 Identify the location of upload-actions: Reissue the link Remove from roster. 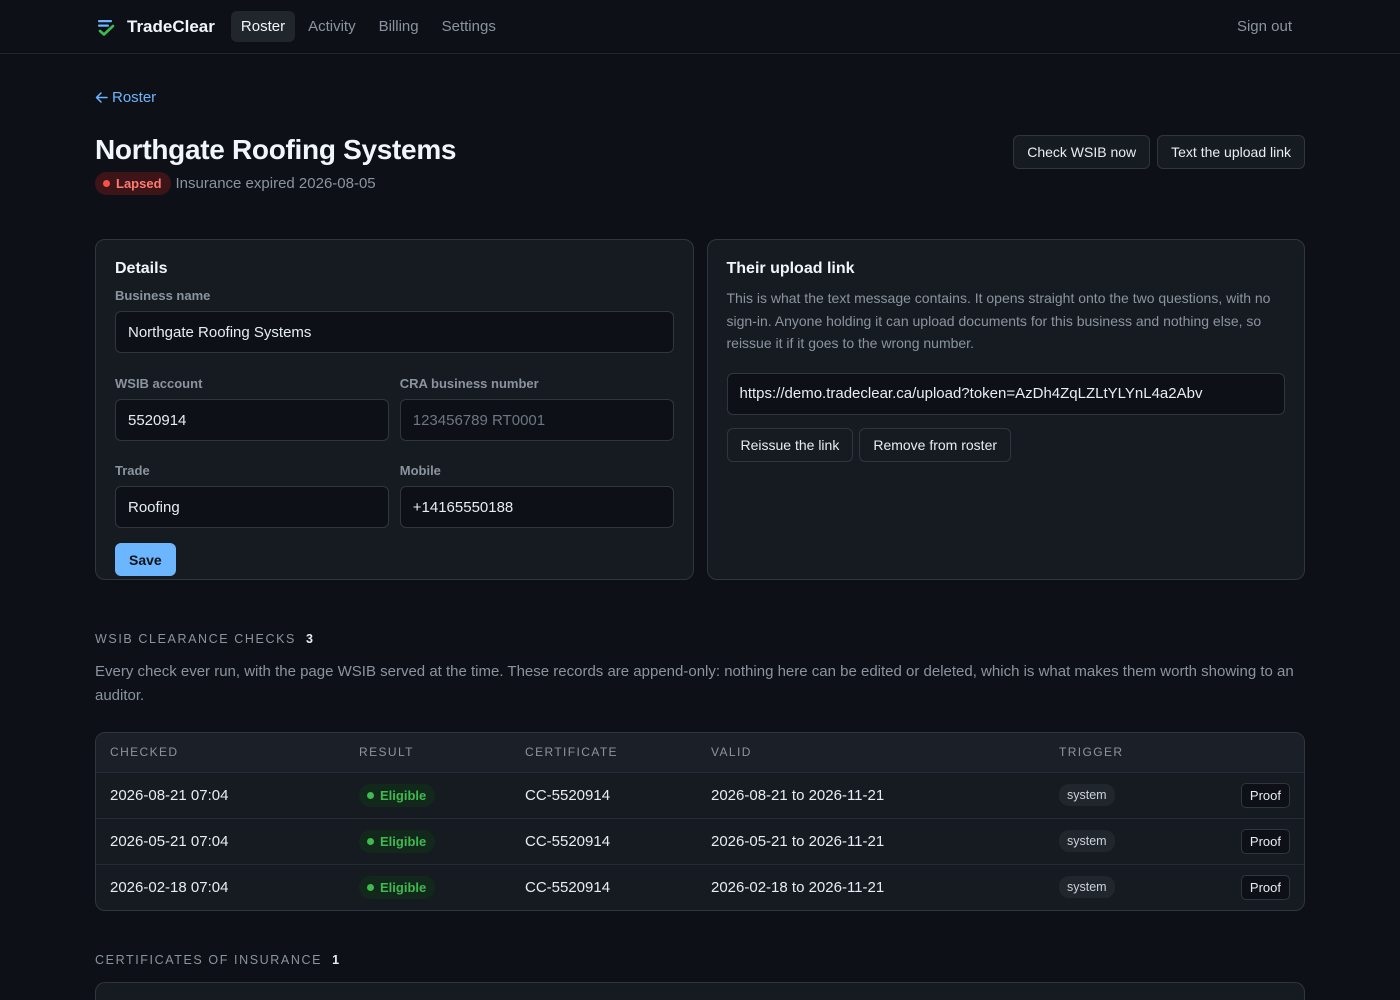
(1006, 444).